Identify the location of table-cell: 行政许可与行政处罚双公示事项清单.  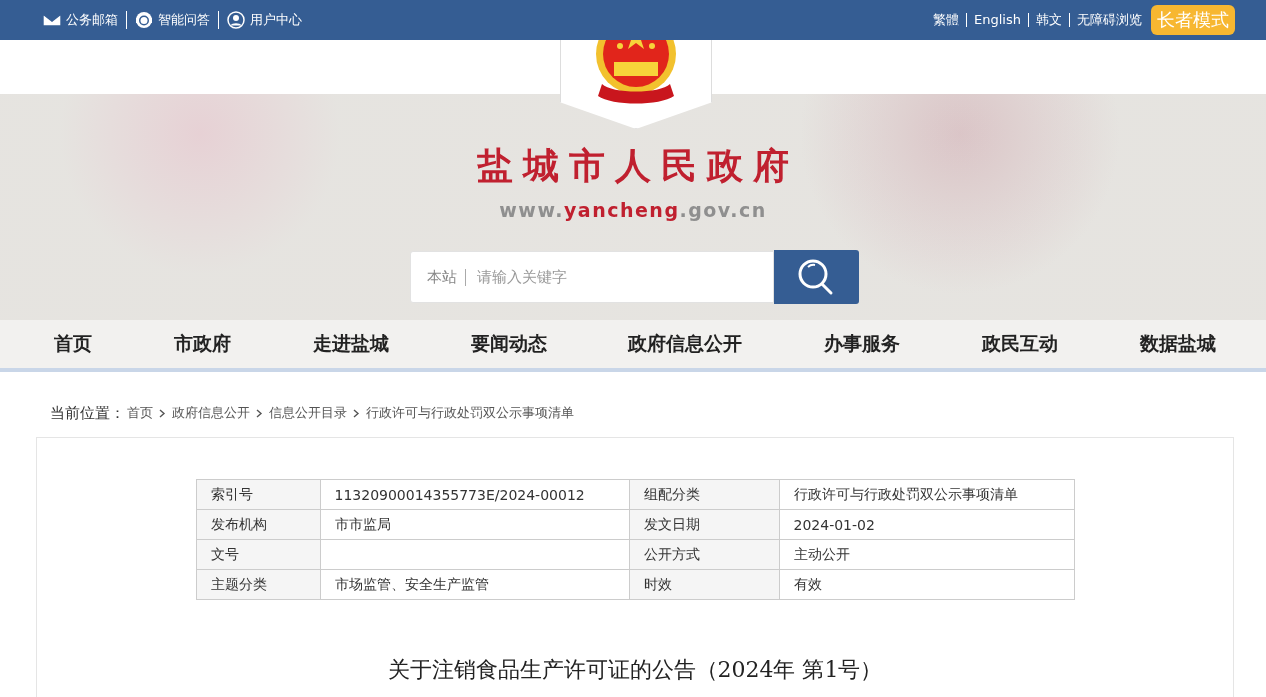
(926, 494).